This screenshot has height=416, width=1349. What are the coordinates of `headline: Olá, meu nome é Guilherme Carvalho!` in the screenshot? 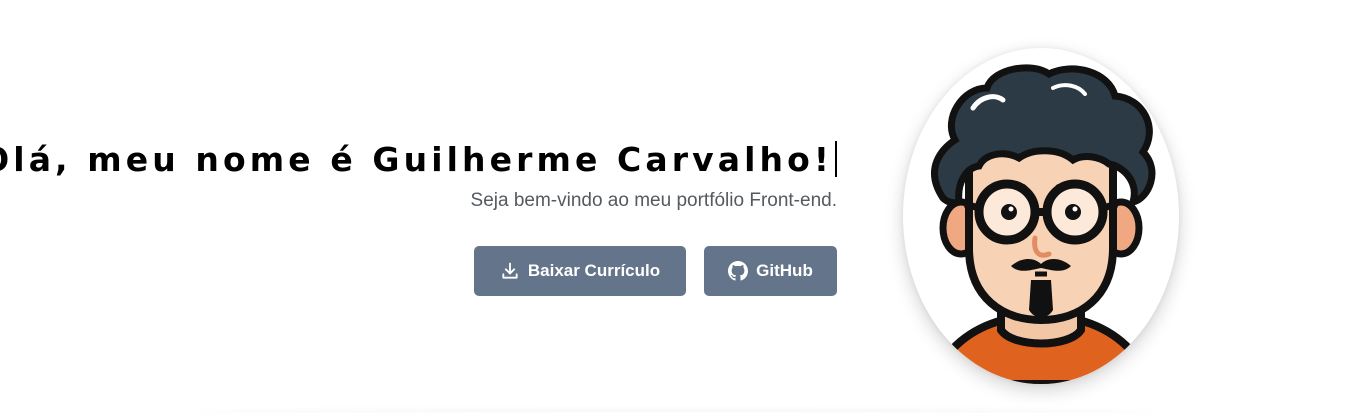 It's located at (418, 160).